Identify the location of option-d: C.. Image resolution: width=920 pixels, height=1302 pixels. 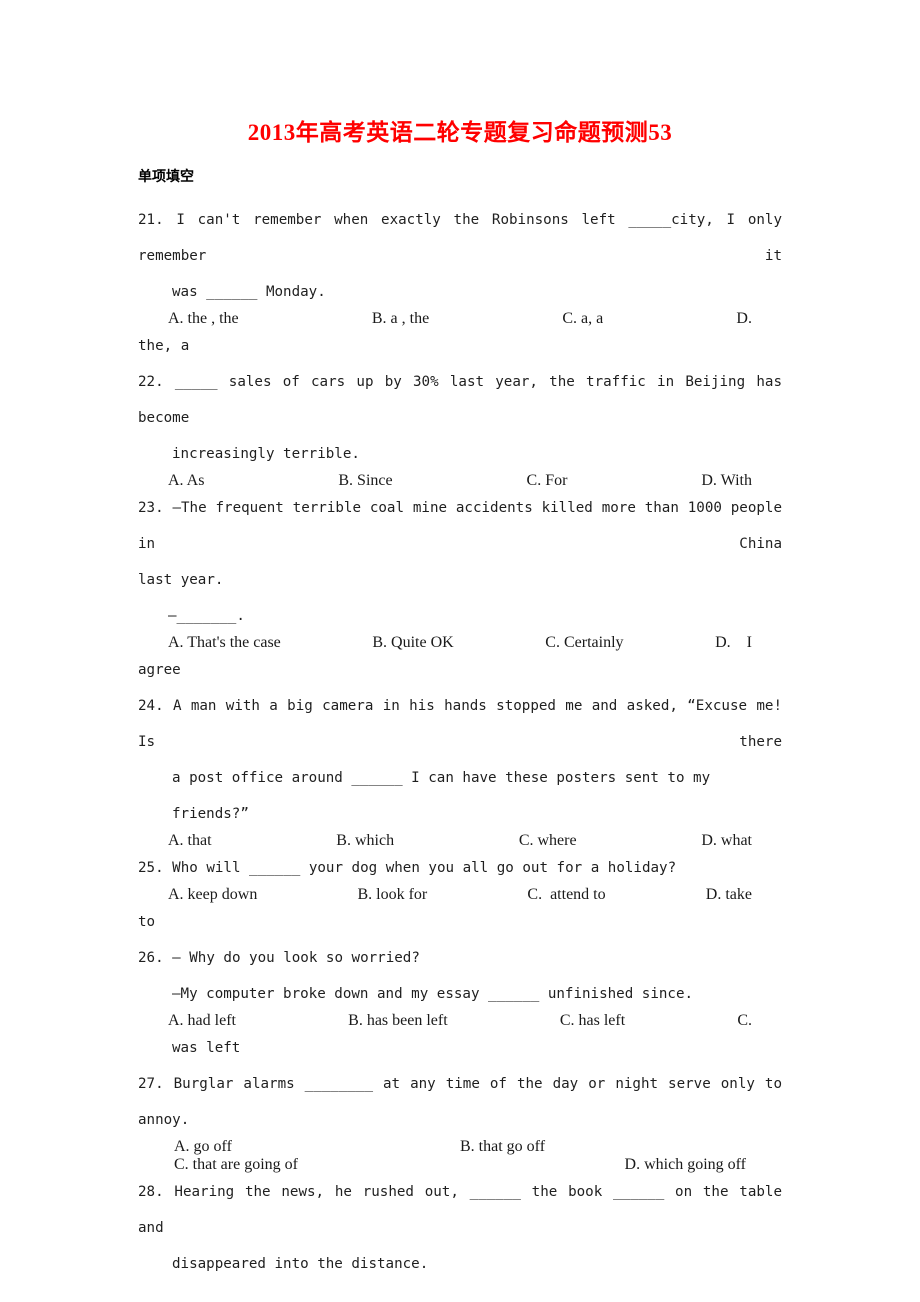
(744, 1021).